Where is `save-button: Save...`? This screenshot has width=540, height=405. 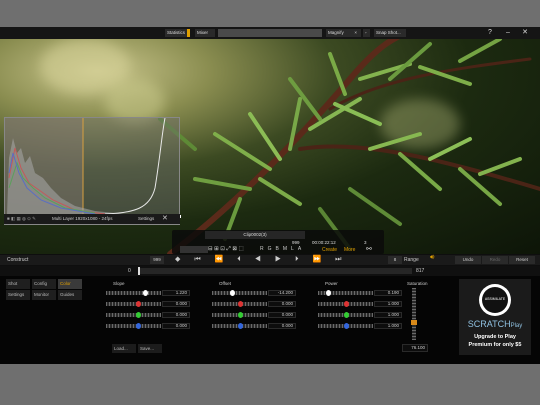 save-button: Save... is located at coordinates (150, 348).